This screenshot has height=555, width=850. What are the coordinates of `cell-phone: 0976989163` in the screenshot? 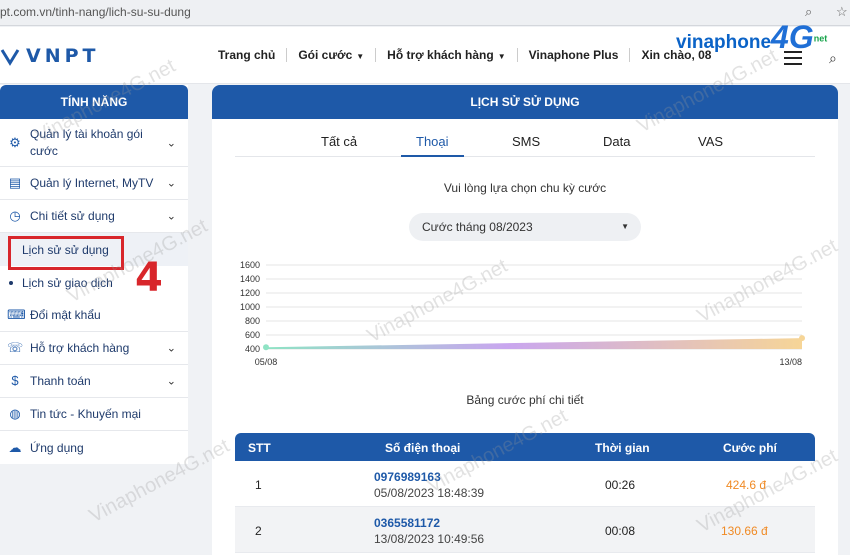 It's located at (407, 477).